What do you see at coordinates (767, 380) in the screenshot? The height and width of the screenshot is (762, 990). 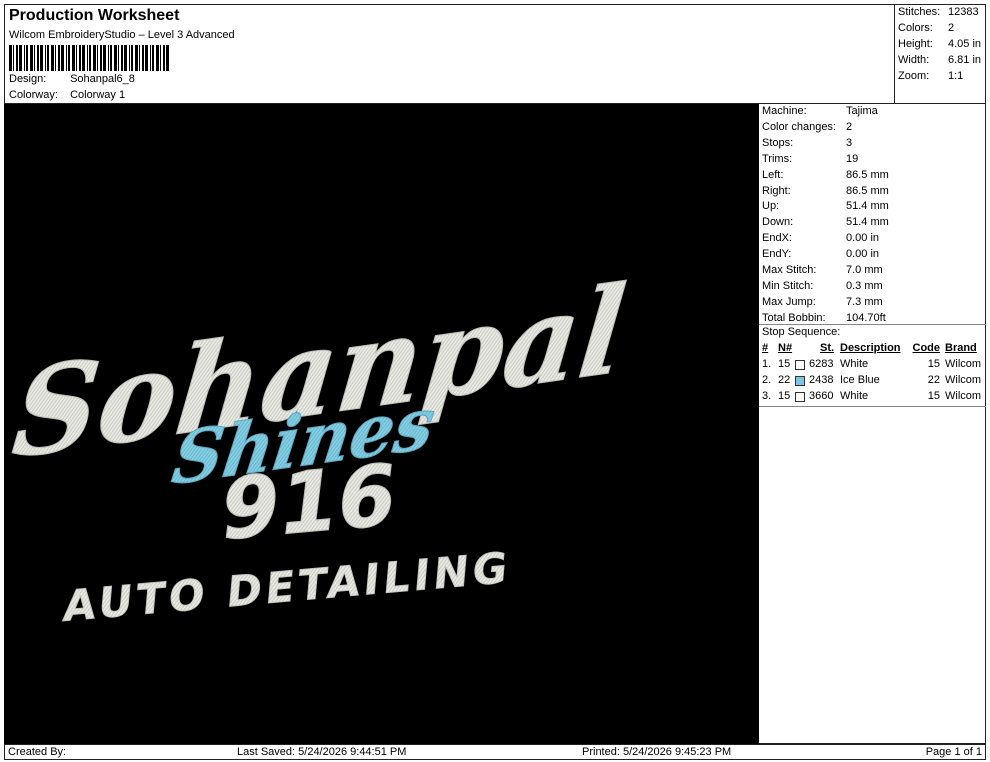 I see `seq-index: 2.` at bounding box center [767, 380].